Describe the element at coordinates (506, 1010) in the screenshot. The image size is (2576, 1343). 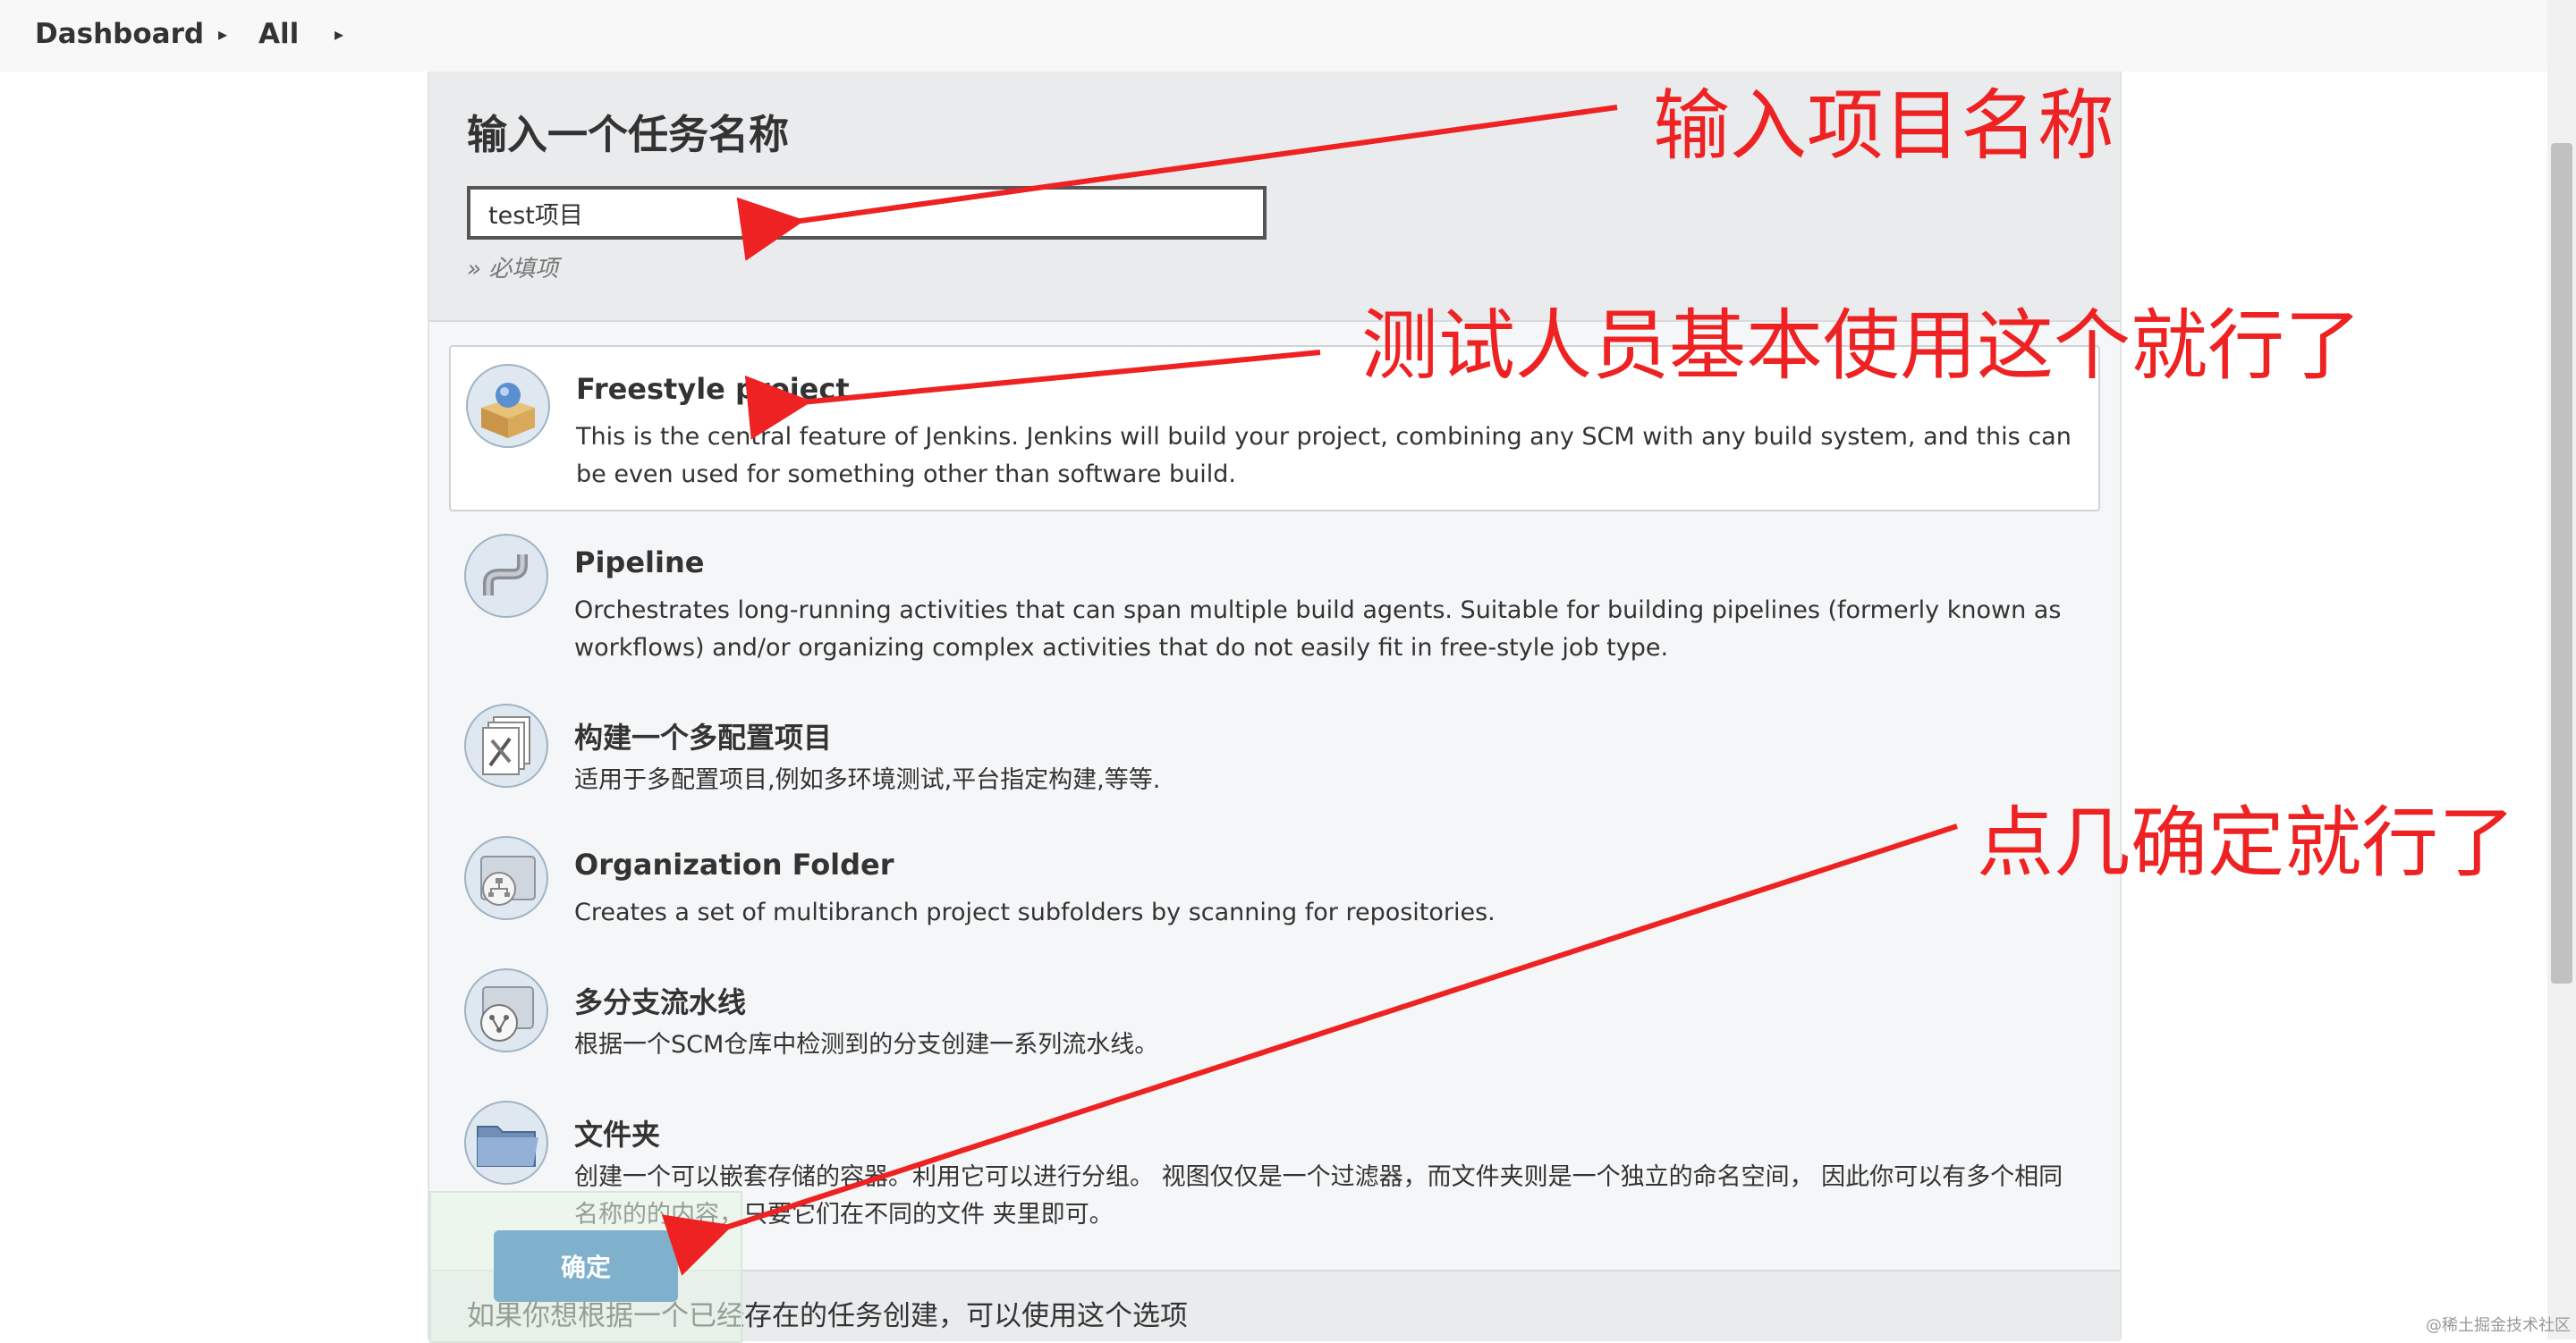
I see `multibranch-icon` at that location.